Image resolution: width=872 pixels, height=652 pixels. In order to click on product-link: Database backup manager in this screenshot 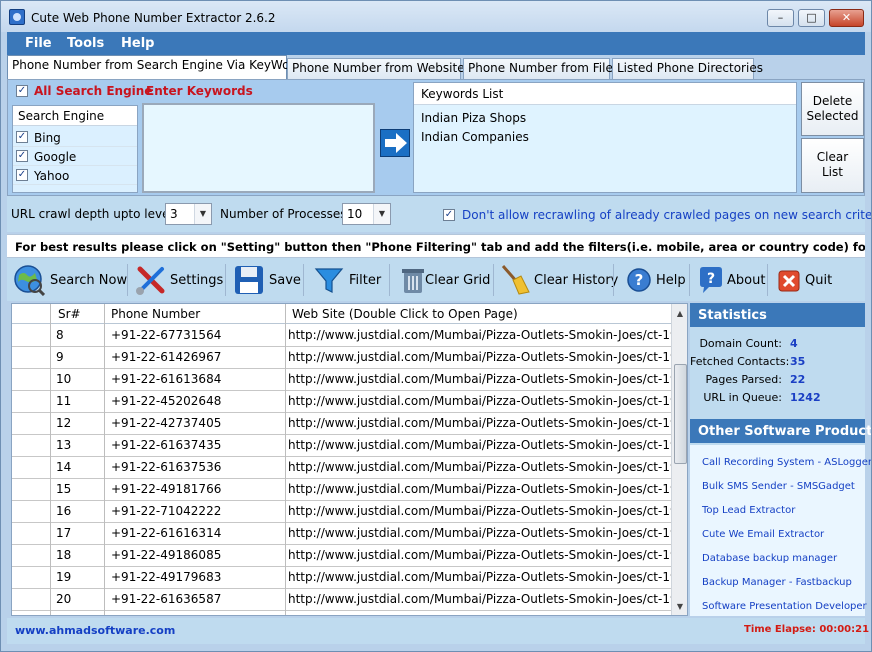, I will do `click(769, 558)`.